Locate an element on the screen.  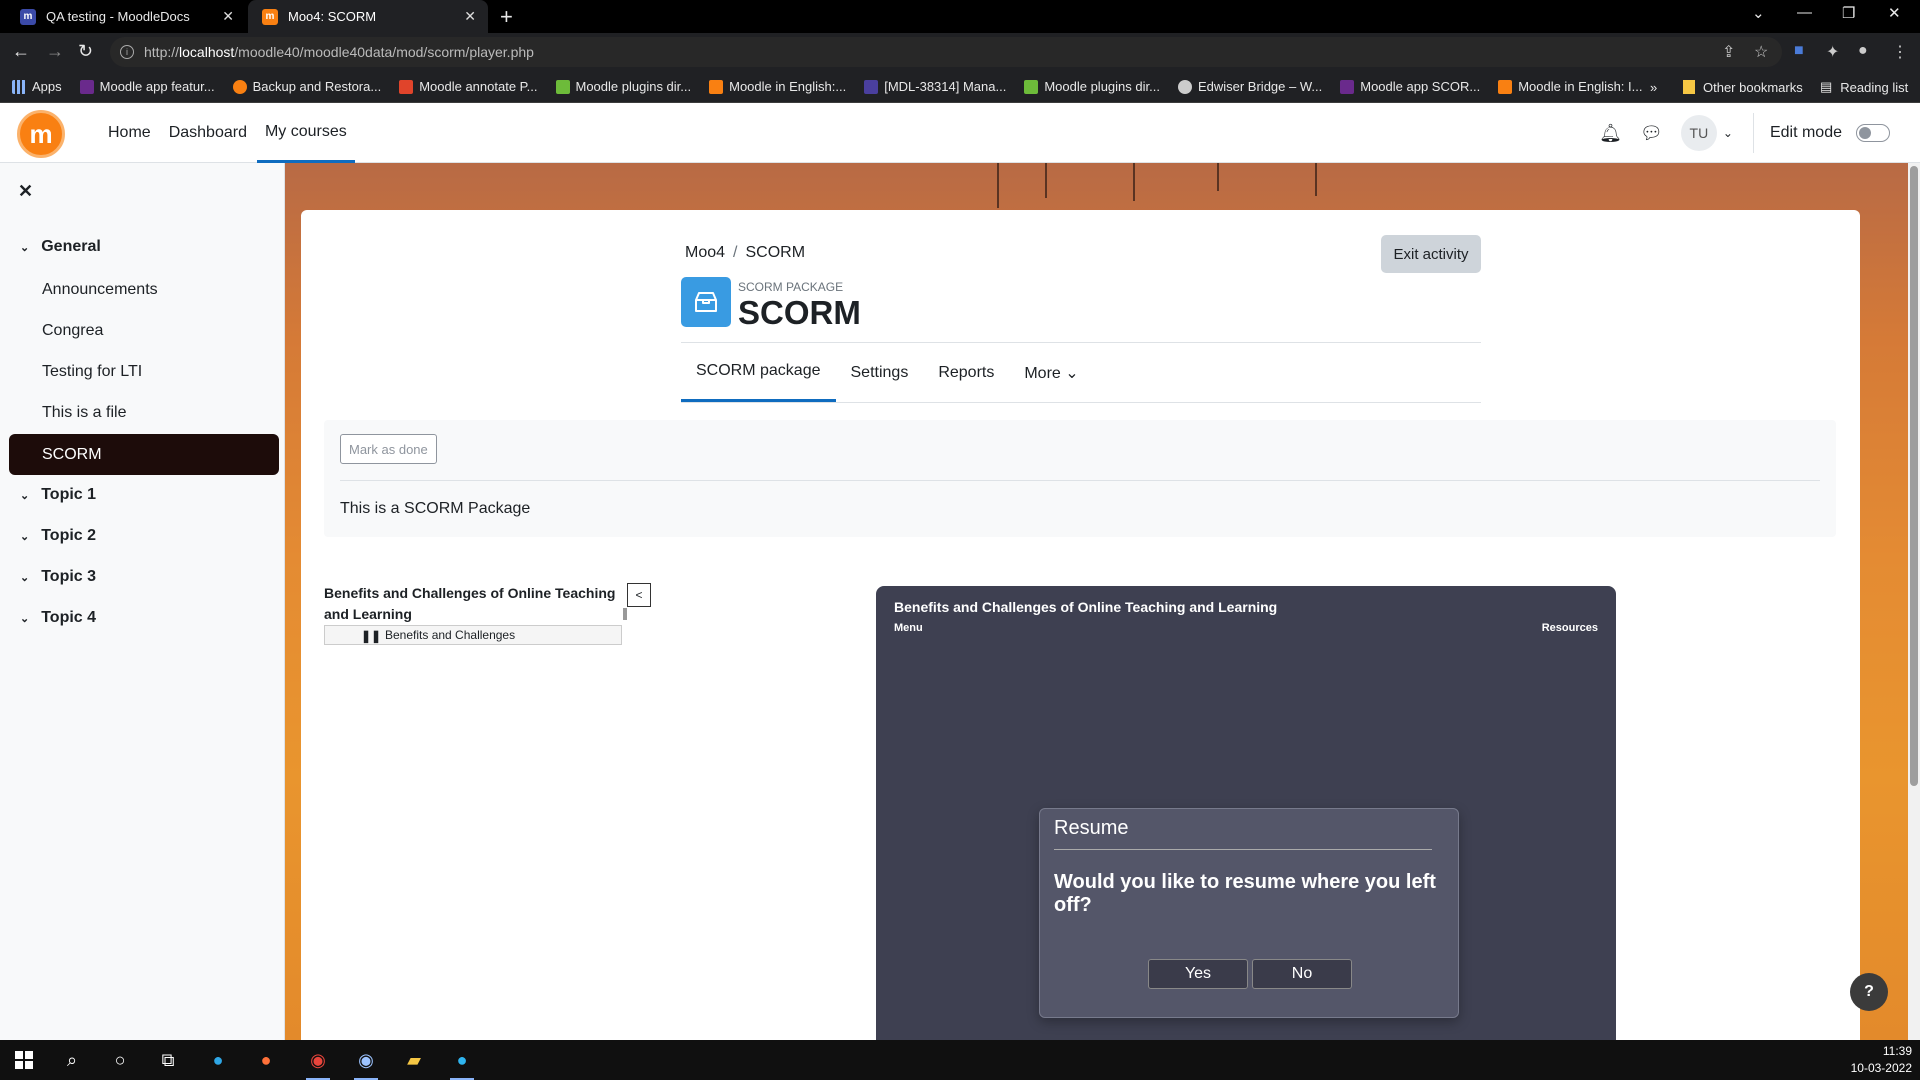
profile-avatar-icon: ● is located at coordinates (1863, 51).